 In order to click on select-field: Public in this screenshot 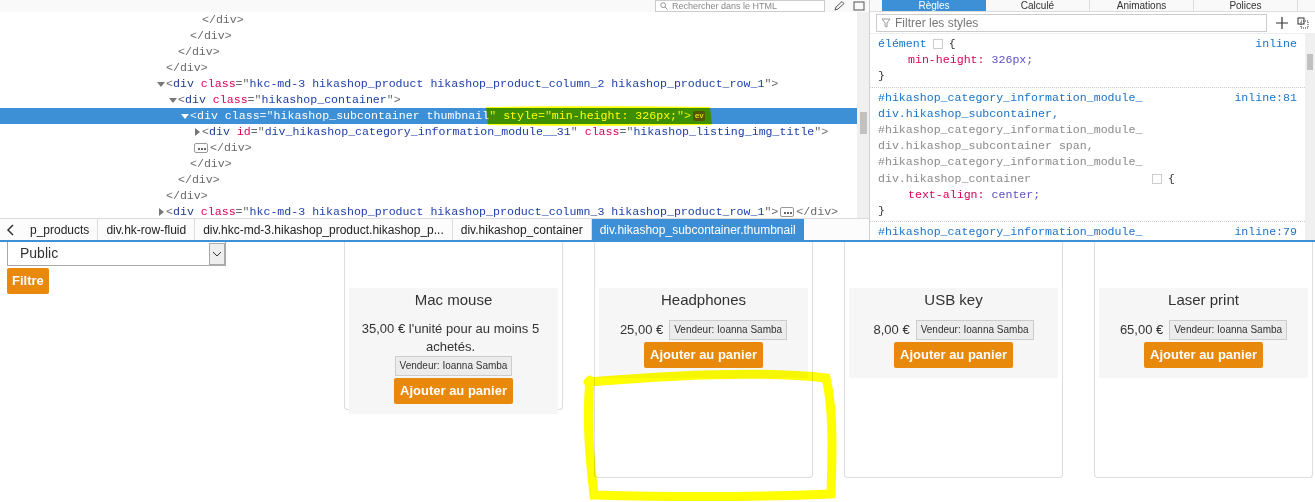, I will do `click(116, 254)`.